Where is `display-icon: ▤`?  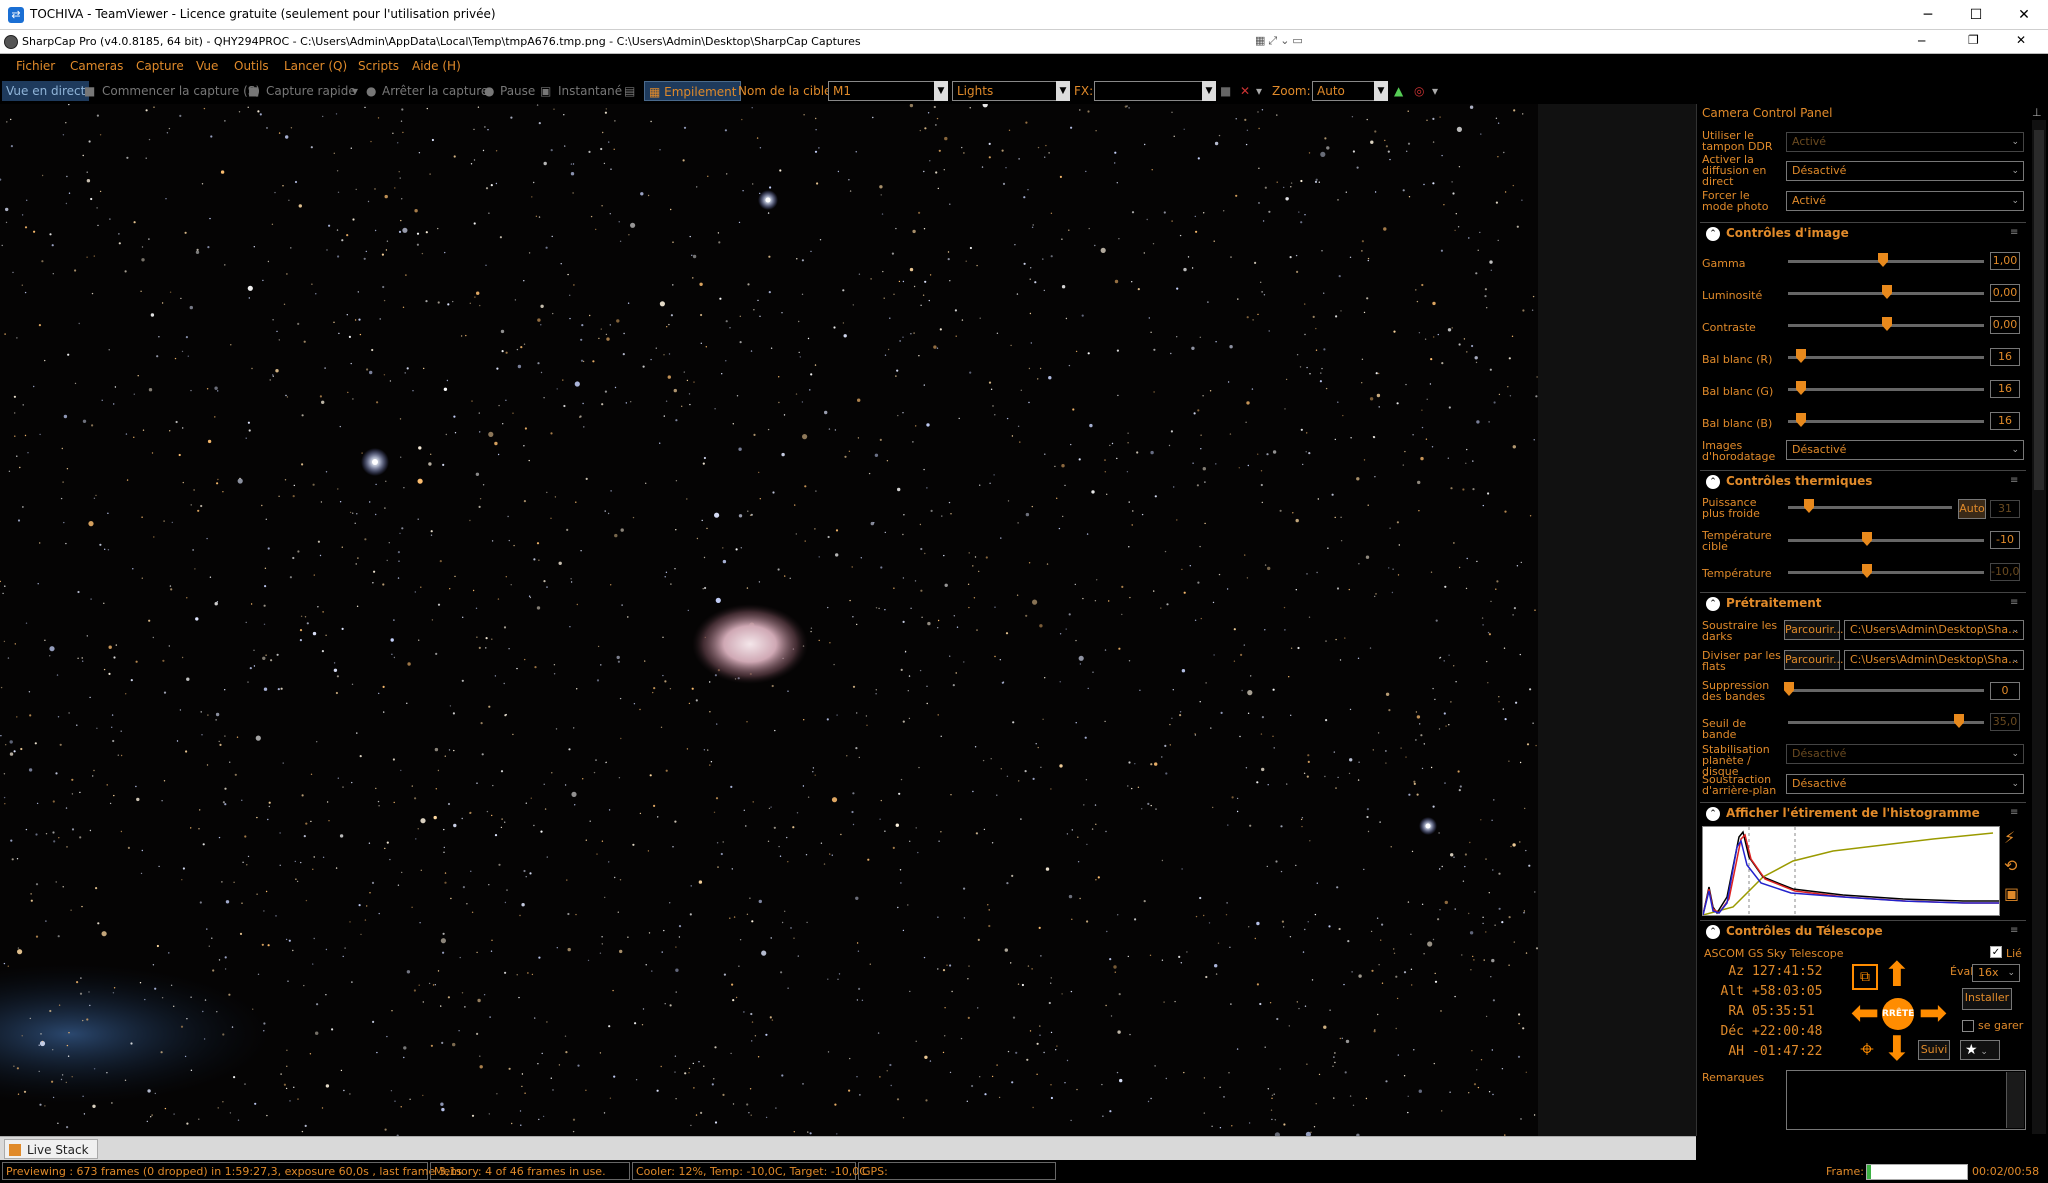 display-icon: ▤ is located at coordinates (629, 91).